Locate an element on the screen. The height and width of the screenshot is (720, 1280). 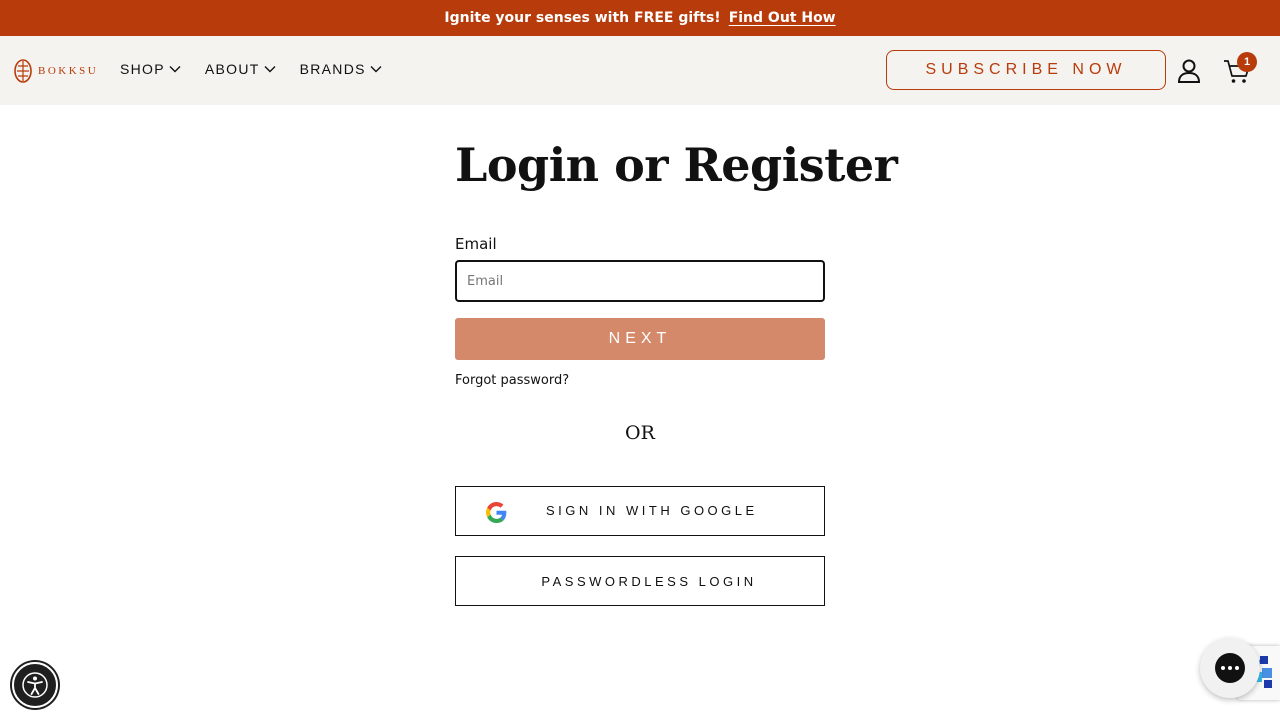
main-nav: SHOP ABOUT BRANDS is located at coordinates (251, 69).